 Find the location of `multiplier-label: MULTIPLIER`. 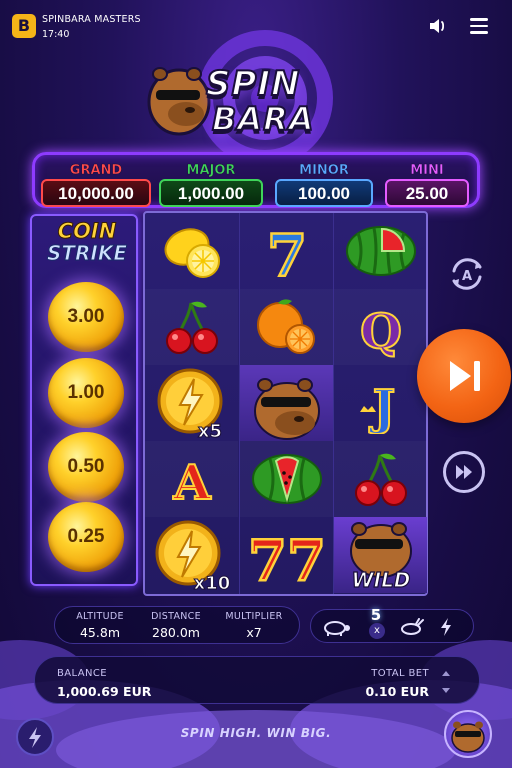

multiplier-label: MULTIPLIER is located at coordinates (254, 616).